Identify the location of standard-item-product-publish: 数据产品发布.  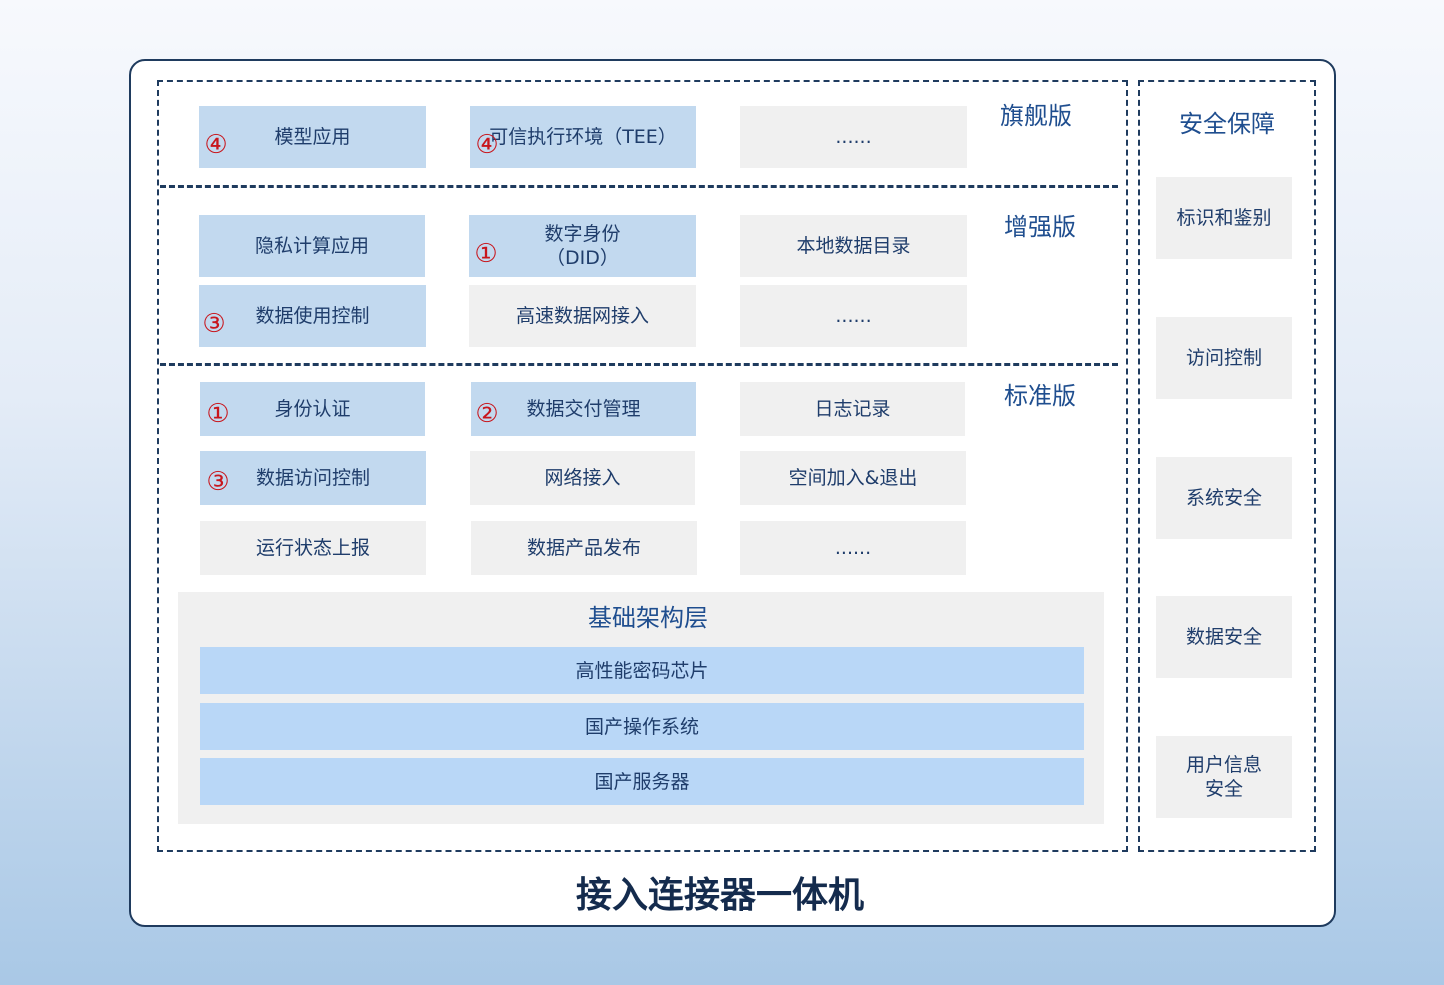
(584, 548).